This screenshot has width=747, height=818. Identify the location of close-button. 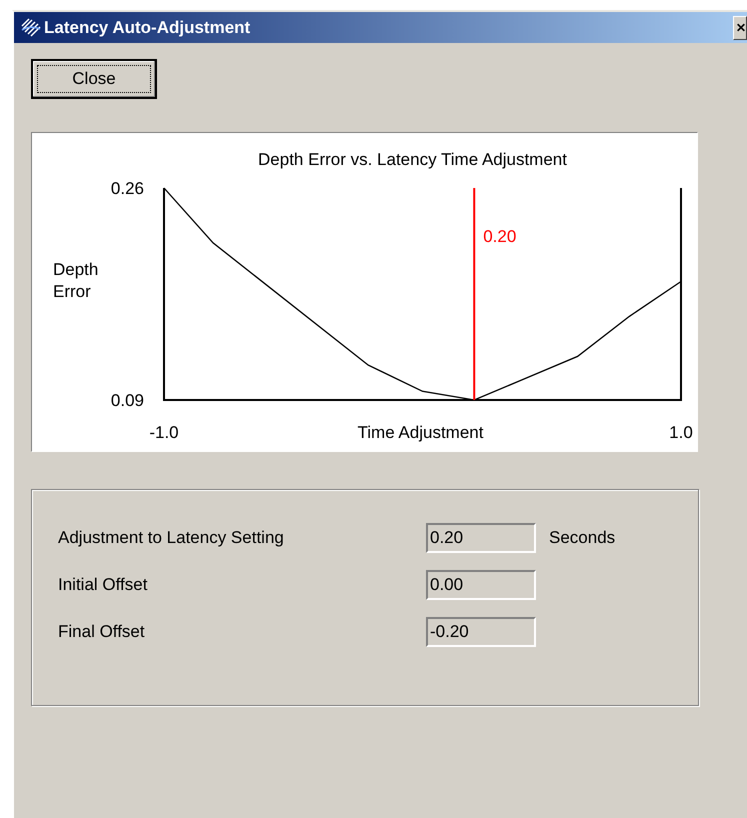
(740, 28).